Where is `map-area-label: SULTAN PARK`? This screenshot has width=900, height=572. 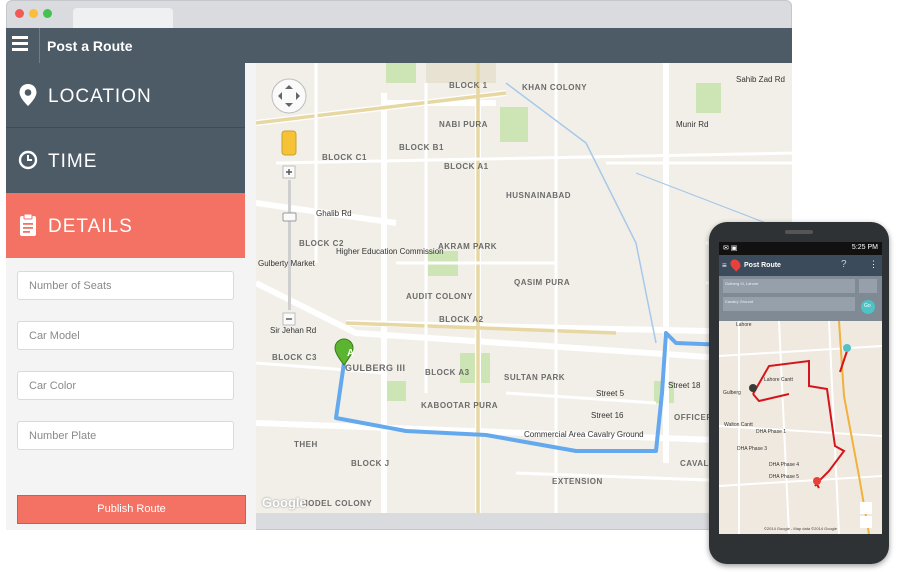
map-area-label: SULTAN PARK is located at coordinates (535, 377).